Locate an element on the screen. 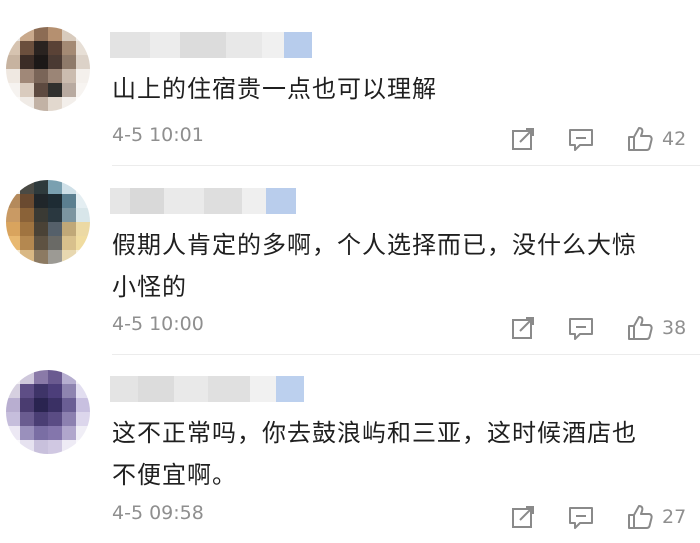 Image resolution: width=700 pixels, height=543 pixels. like-button: 42 is located at coordinates (656, 139).